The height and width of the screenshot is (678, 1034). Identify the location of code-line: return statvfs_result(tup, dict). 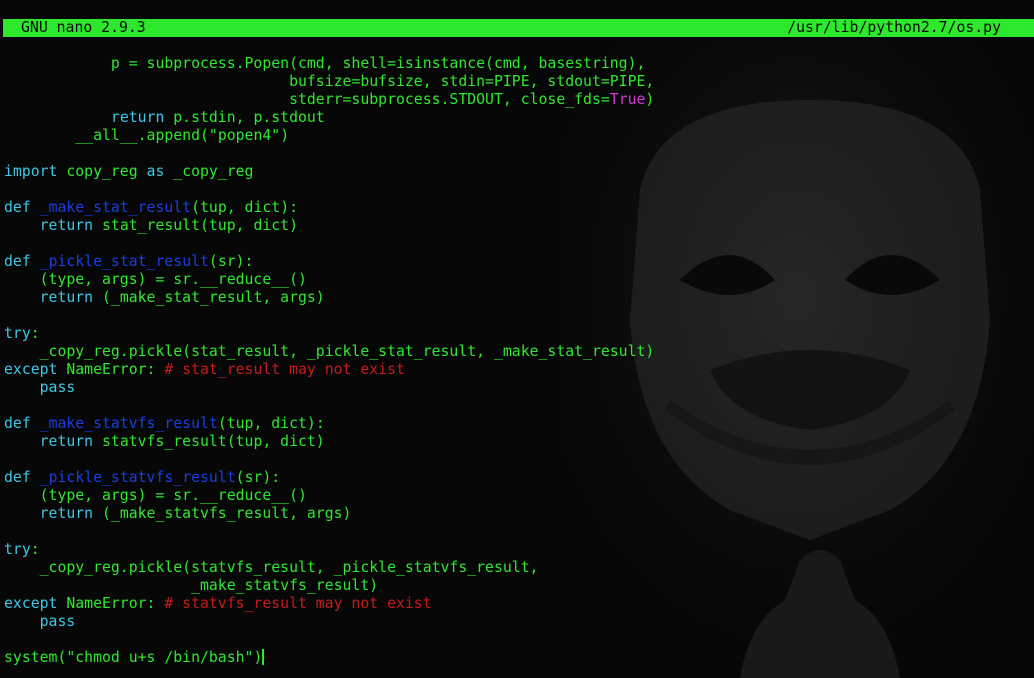
(329, 442).